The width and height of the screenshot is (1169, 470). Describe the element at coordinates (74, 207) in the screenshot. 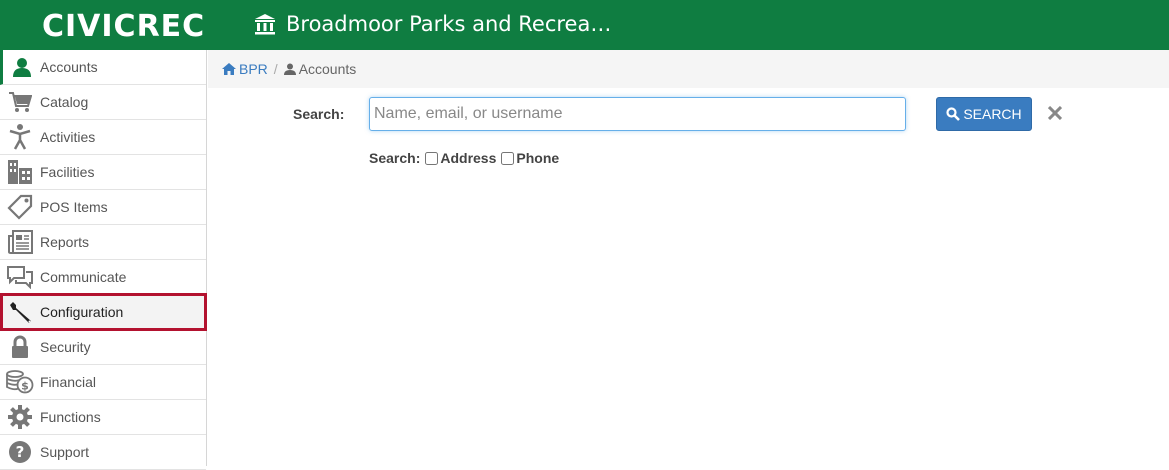

I see `sidebar-item-label: POS Items` at that location.